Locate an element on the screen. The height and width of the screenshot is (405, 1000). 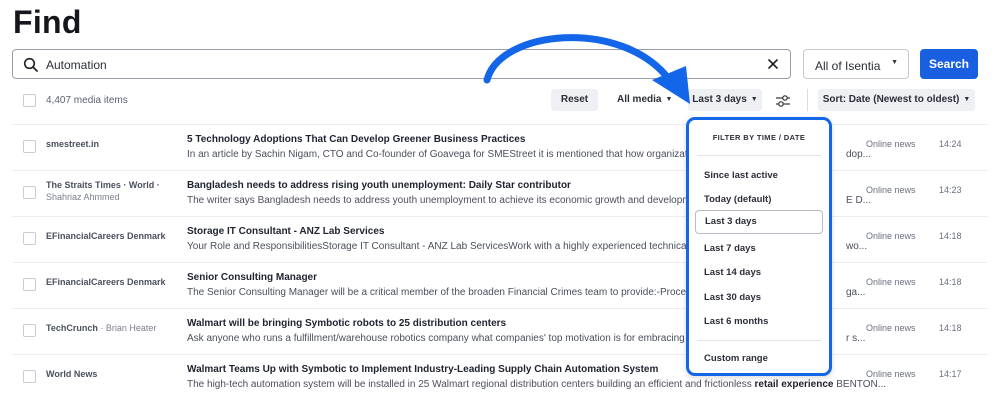
row-source: TechCrunch · Brian Heater is located at coordinates (116, 328).